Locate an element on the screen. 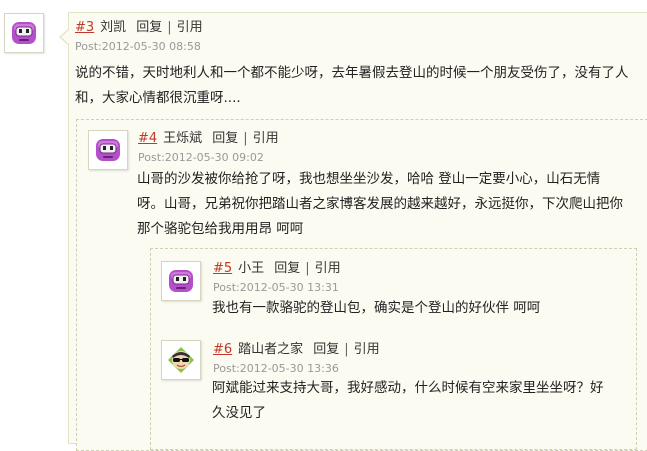  comment-line: 山哥的沙发被你给抢了呀，我也想坐坐沙发，哈哈 登山一定要小心，山石无情 is located at coordinates (369, 179).